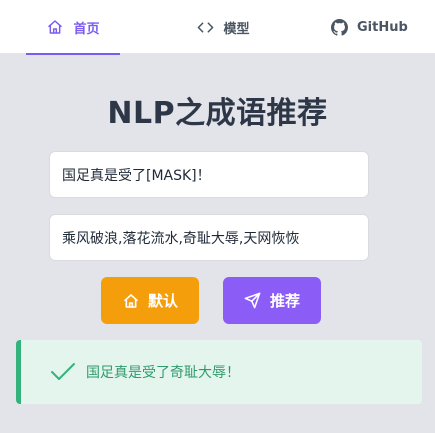  What do you see at coordinates (382, 27) in the screenshot?
I see `tab-github-label: GitHub` at bounding box center [382, 27].